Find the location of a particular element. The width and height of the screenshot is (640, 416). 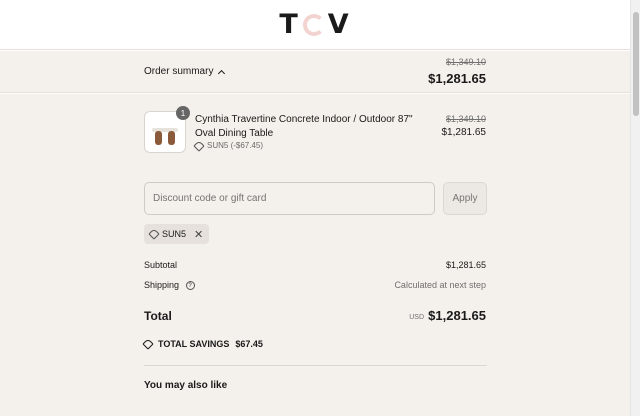

total-currency: USD is located at coordinates (416, 317).